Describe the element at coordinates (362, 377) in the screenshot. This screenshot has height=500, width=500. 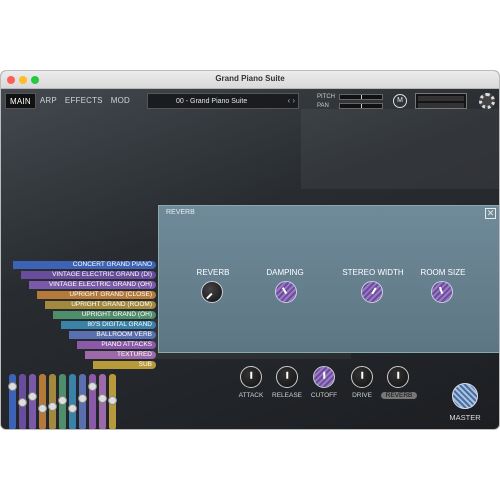
I see `drive-knob` at that location.